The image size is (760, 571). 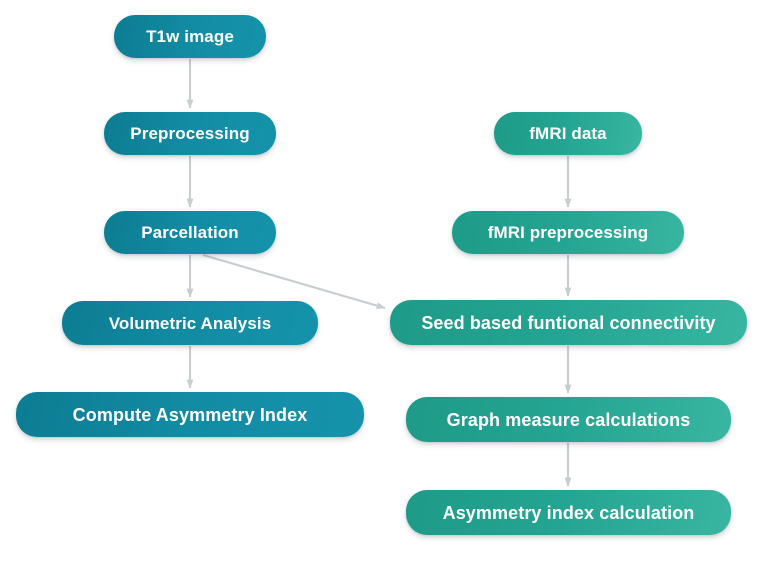 I want to click on node-t1w-image: T1w image, so click(x=190, y=36).